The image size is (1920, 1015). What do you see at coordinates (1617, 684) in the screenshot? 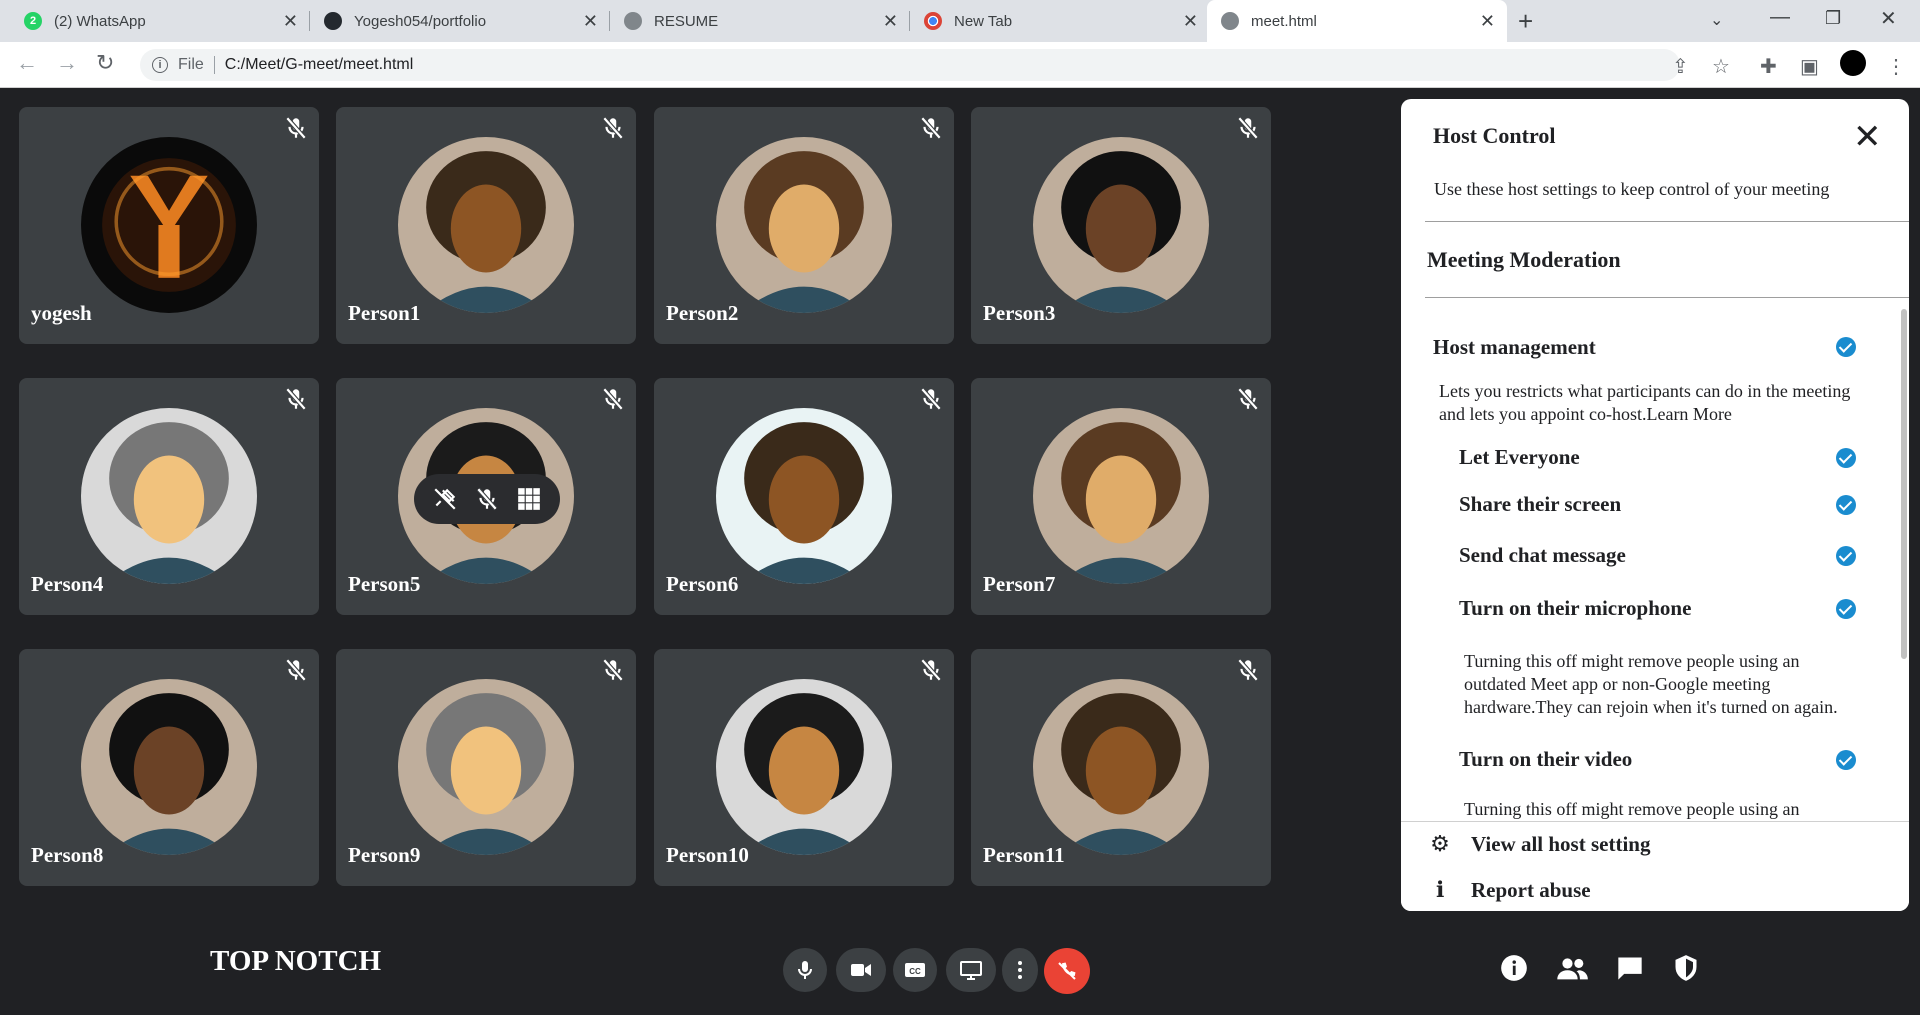
I see `description-line: outdated Meet app or non-Google meeting` at bounding box center [1617, 684].